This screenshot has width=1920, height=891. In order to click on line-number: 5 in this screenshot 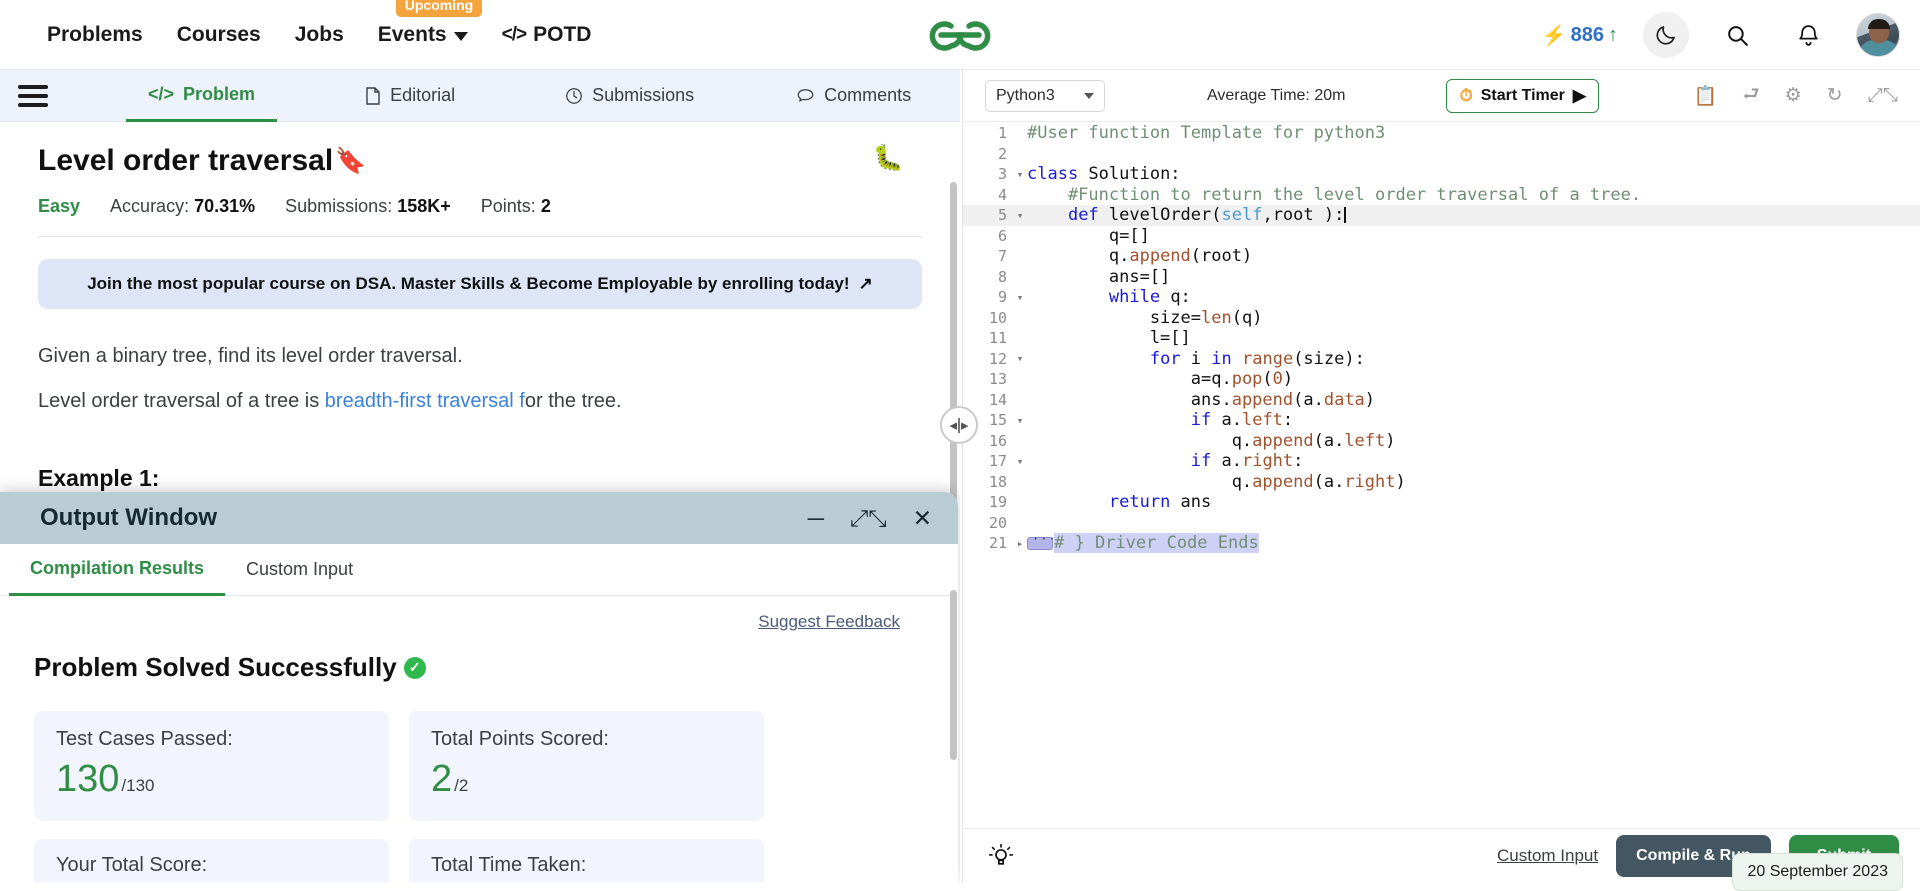, I will do `click(1002, 215)`.